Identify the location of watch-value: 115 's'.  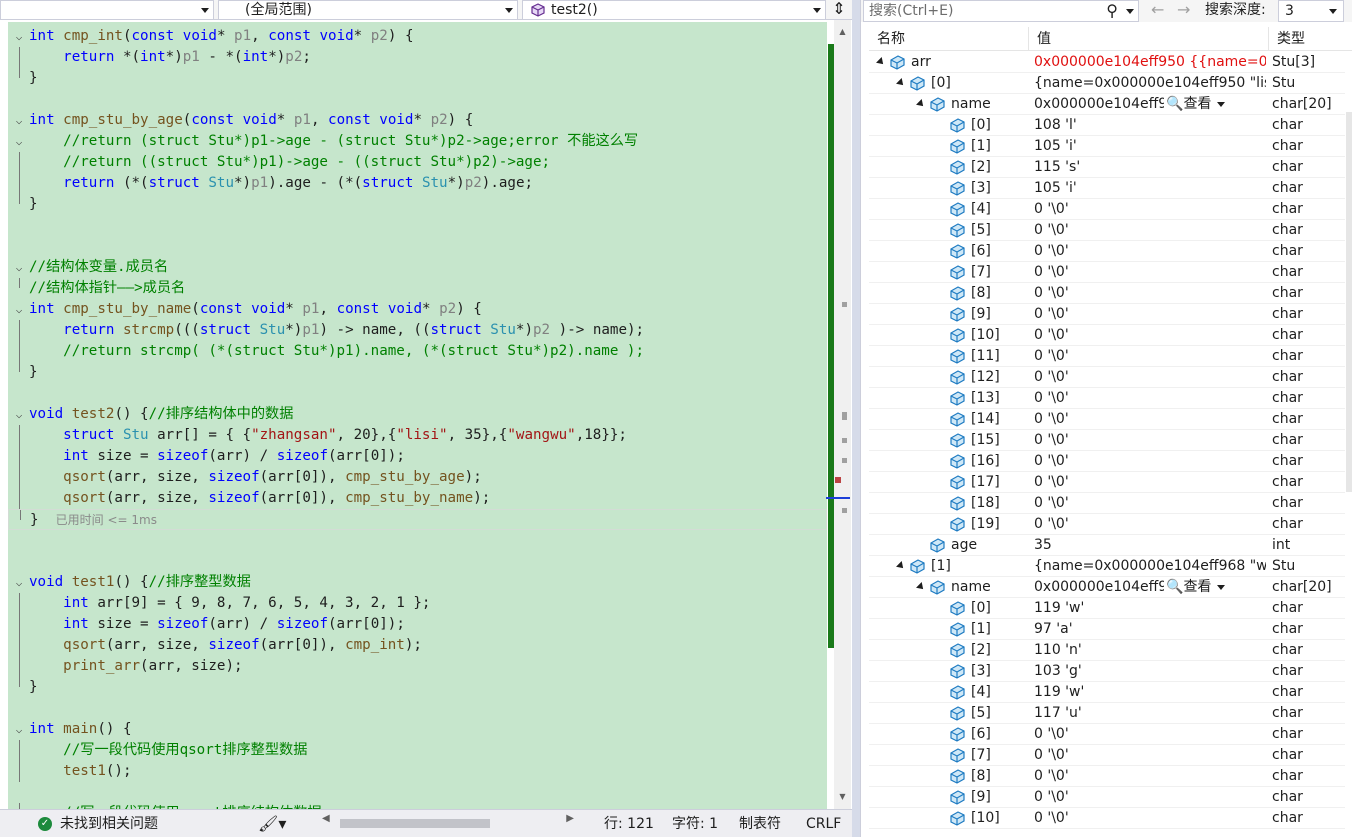
(1150, 167).